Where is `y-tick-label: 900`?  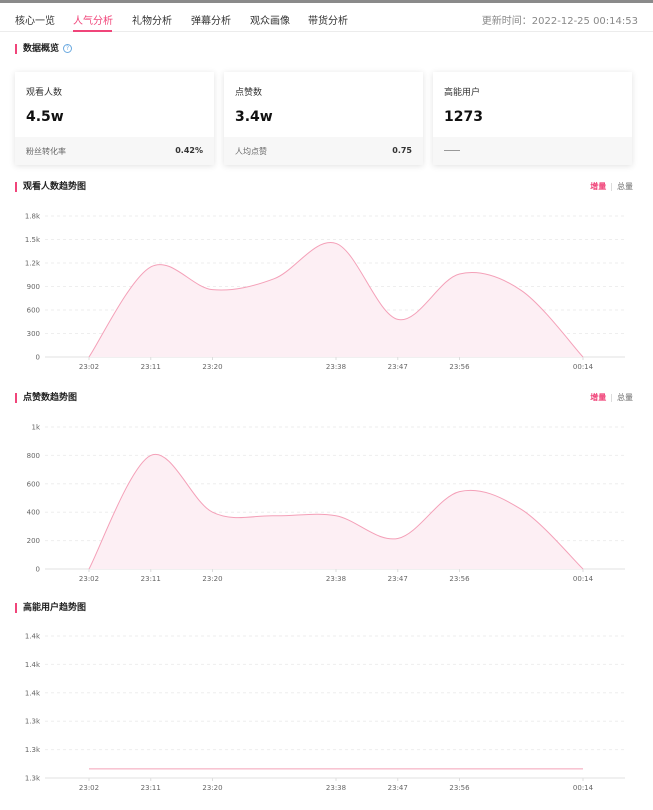 y-tick-label: 900 is located at coordinates (33, 287).